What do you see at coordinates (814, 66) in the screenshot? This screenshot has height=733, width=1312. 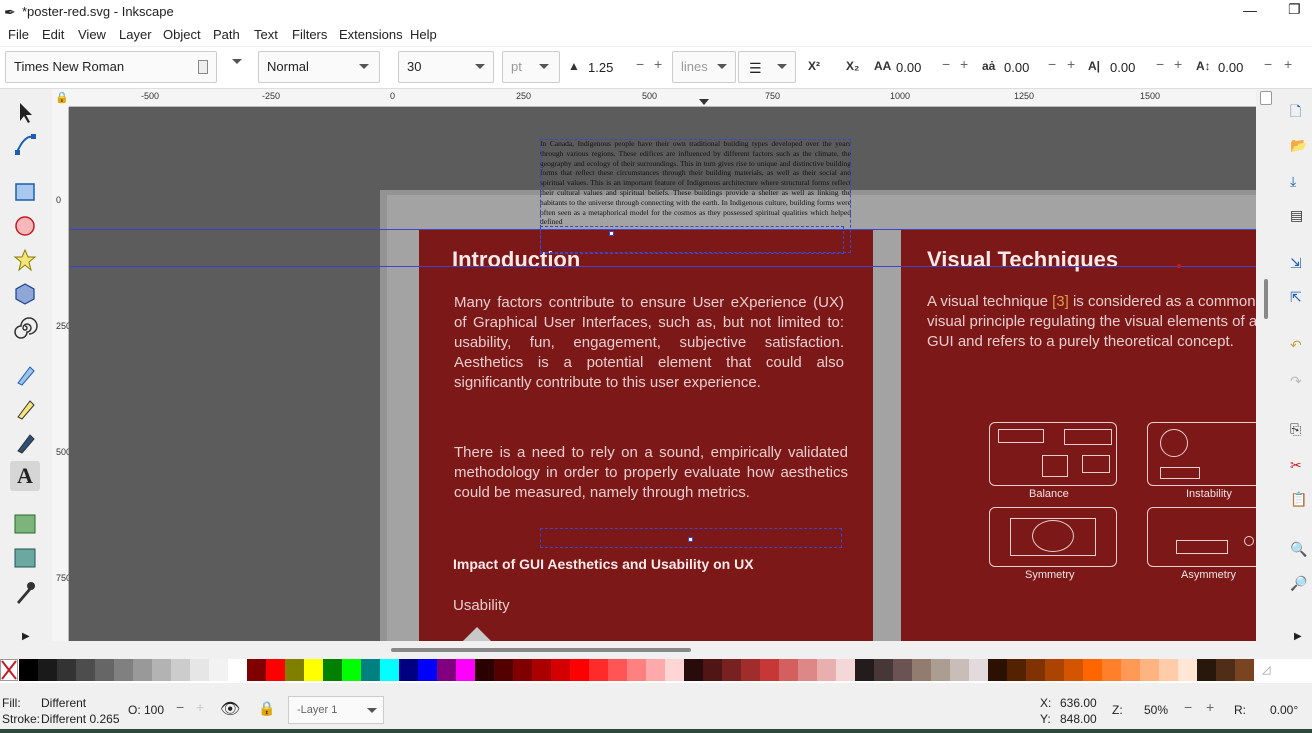 I see `superscript-icon: X²` at bounding box center [814, 66].